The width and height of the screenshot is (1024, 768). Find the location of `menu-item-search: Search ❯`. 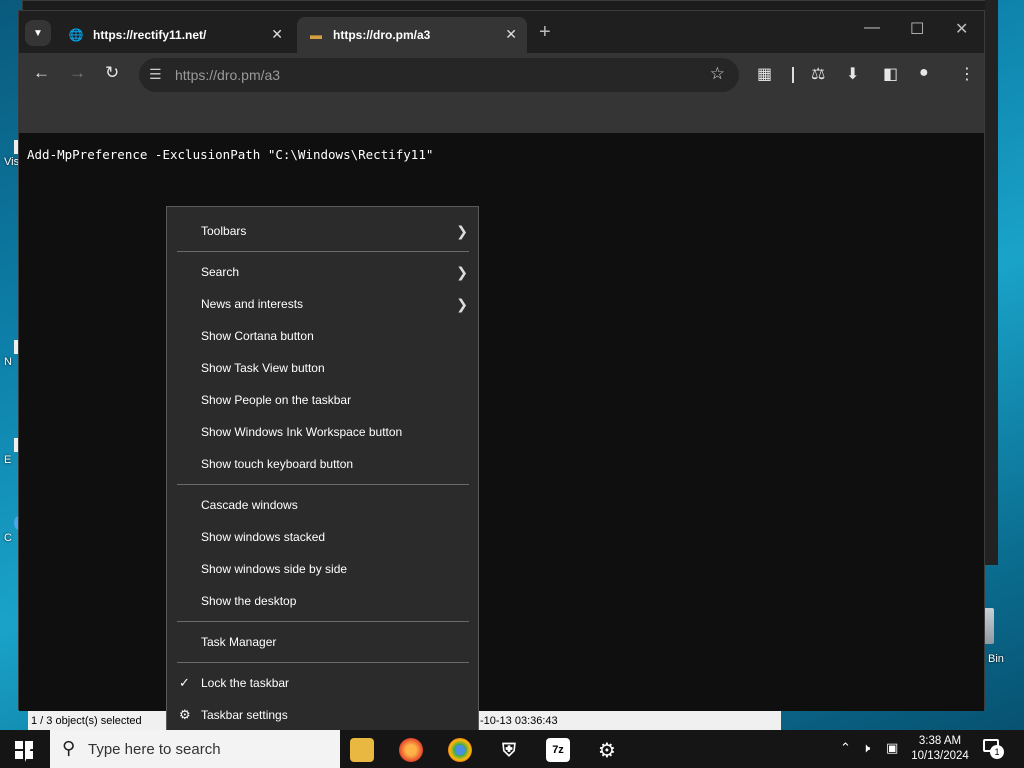

menu-item-search: Search ❯ is located at coordinates (322, 272).